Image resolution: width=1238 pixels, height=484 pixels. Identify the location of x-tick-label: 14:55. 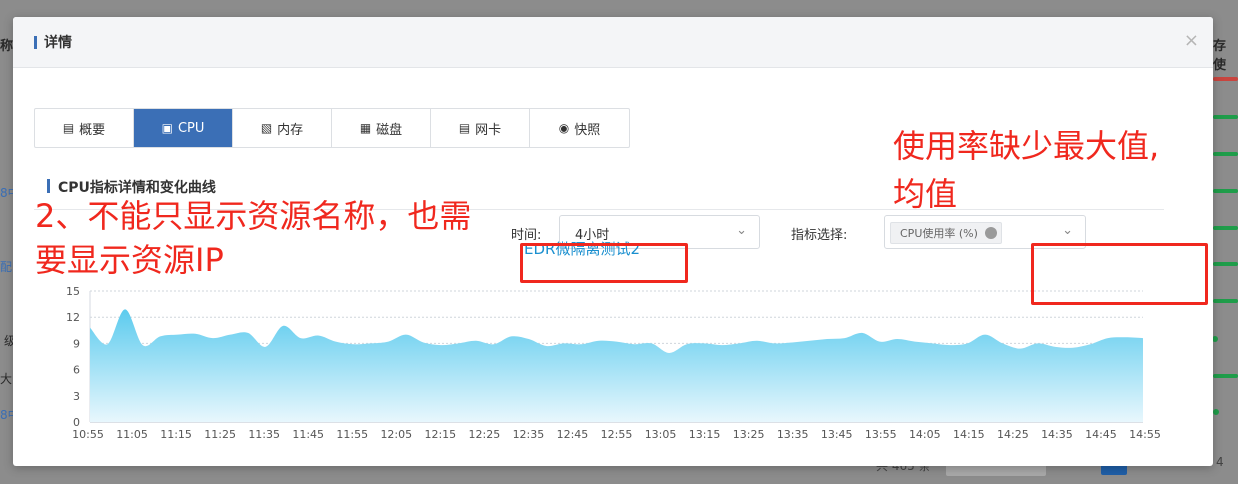
(1145, 434).